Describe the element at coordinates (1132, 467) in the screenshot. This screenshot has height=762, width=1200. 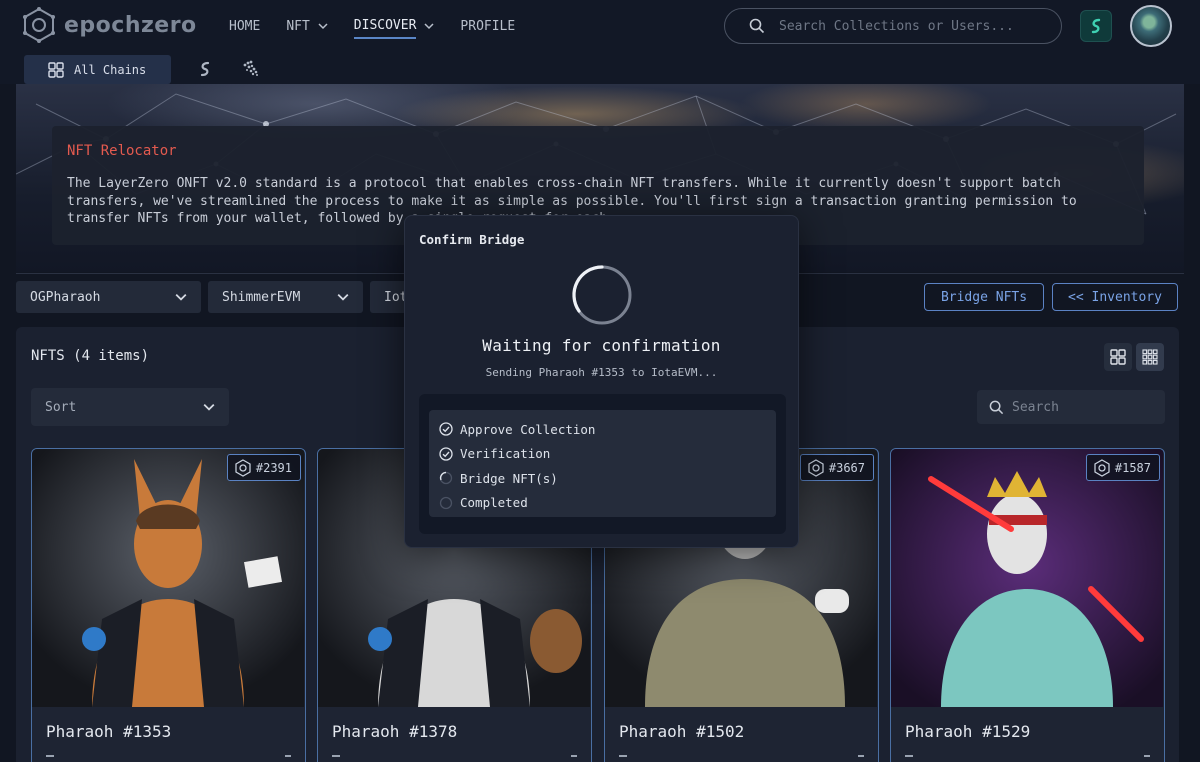
I see `nft-badge-number: #1587` at that location.